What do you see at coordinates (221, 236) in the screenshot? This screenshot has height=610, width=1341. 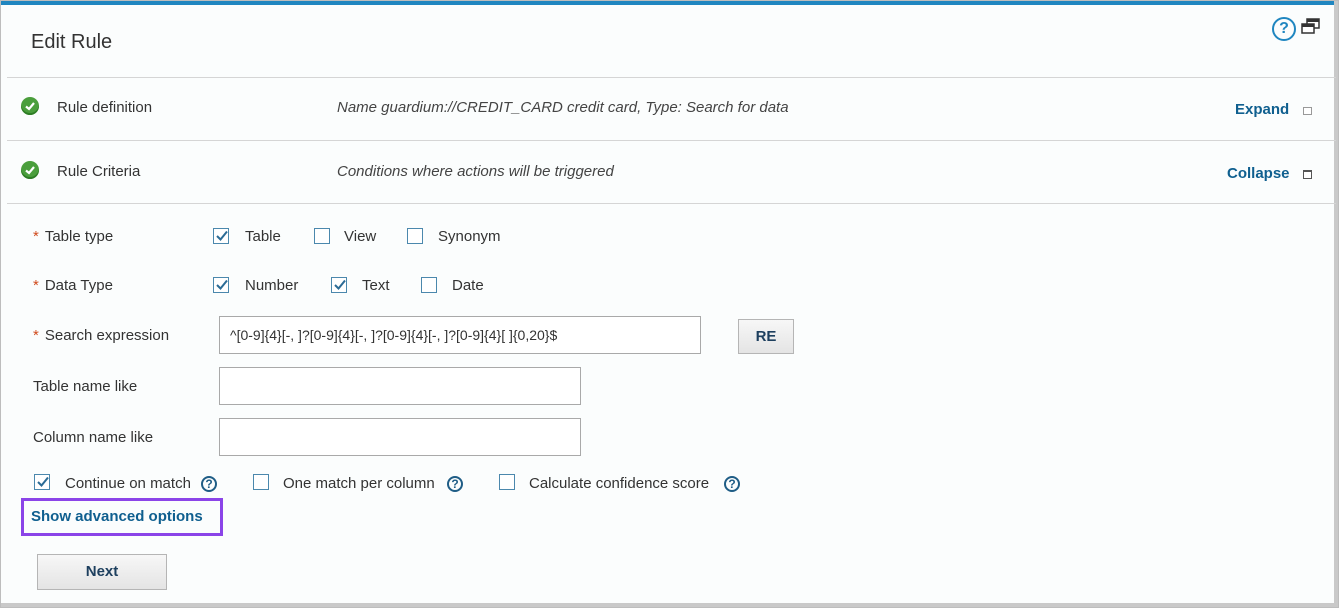 I see `table-checkbox` at bounding box center [221, 236].